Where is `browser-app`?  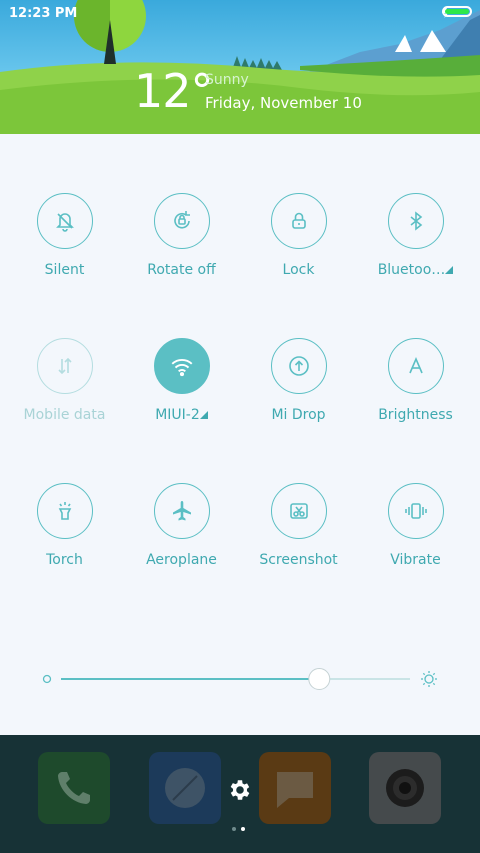
browser-app is located at coordinates (185, 788).